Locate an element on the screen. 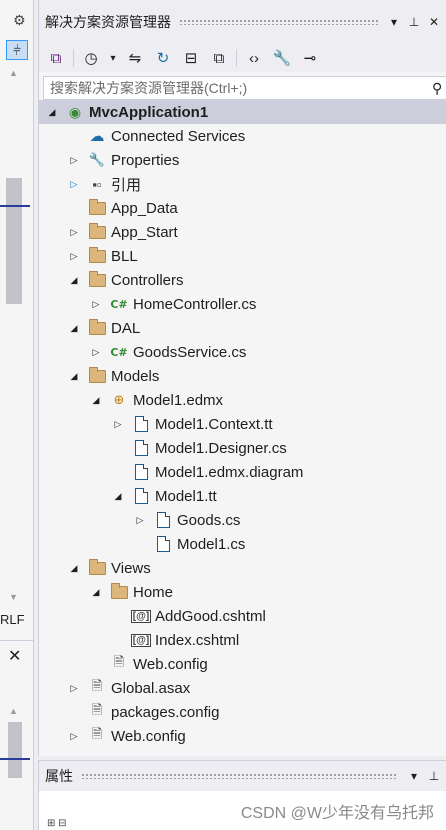  tree-item-label: Properties is located at coordinates (145, 160).